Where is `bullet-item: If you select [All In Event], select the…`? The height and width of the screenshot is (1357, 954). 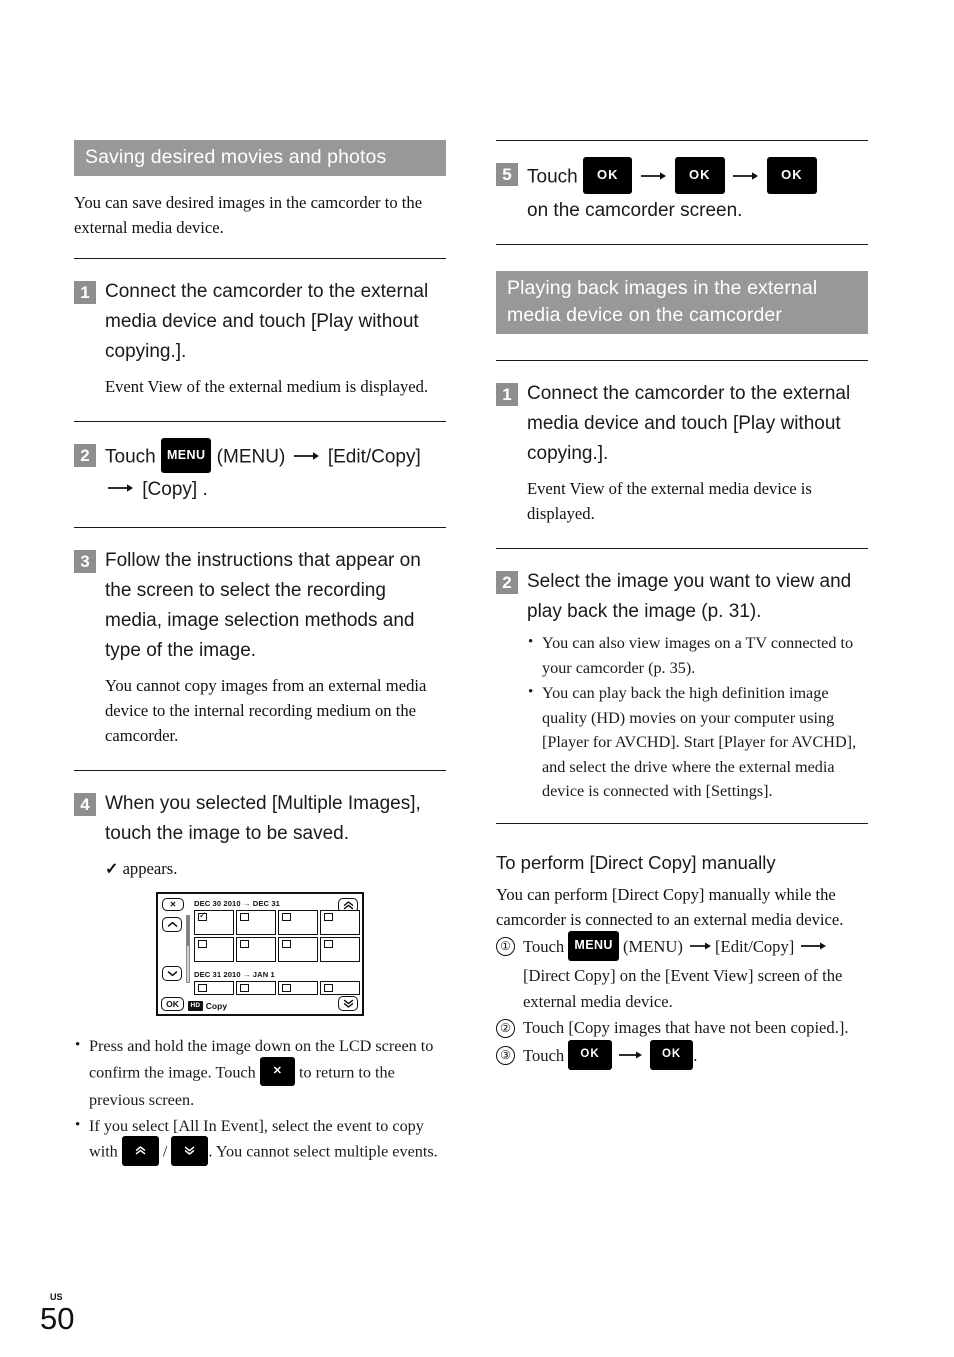
bullet-item: If you select [All In Event], select the… is located at coordinates (260, 1140).